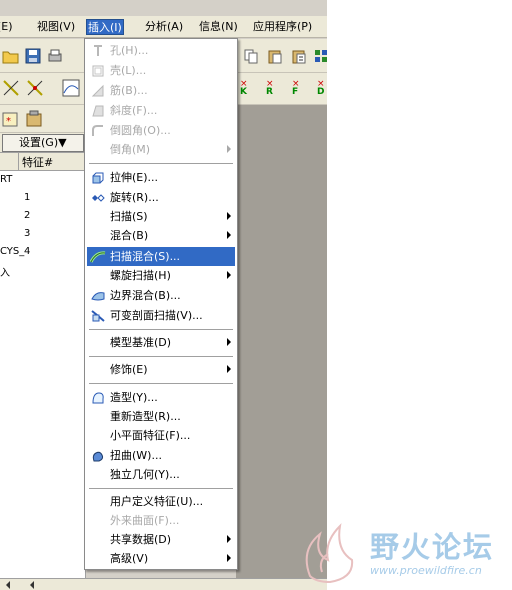 The image size is (512, 590). Describe the element at coordinates (432, 547) in the screenshot. I see `watermark-title: 野火论坛` at that location.